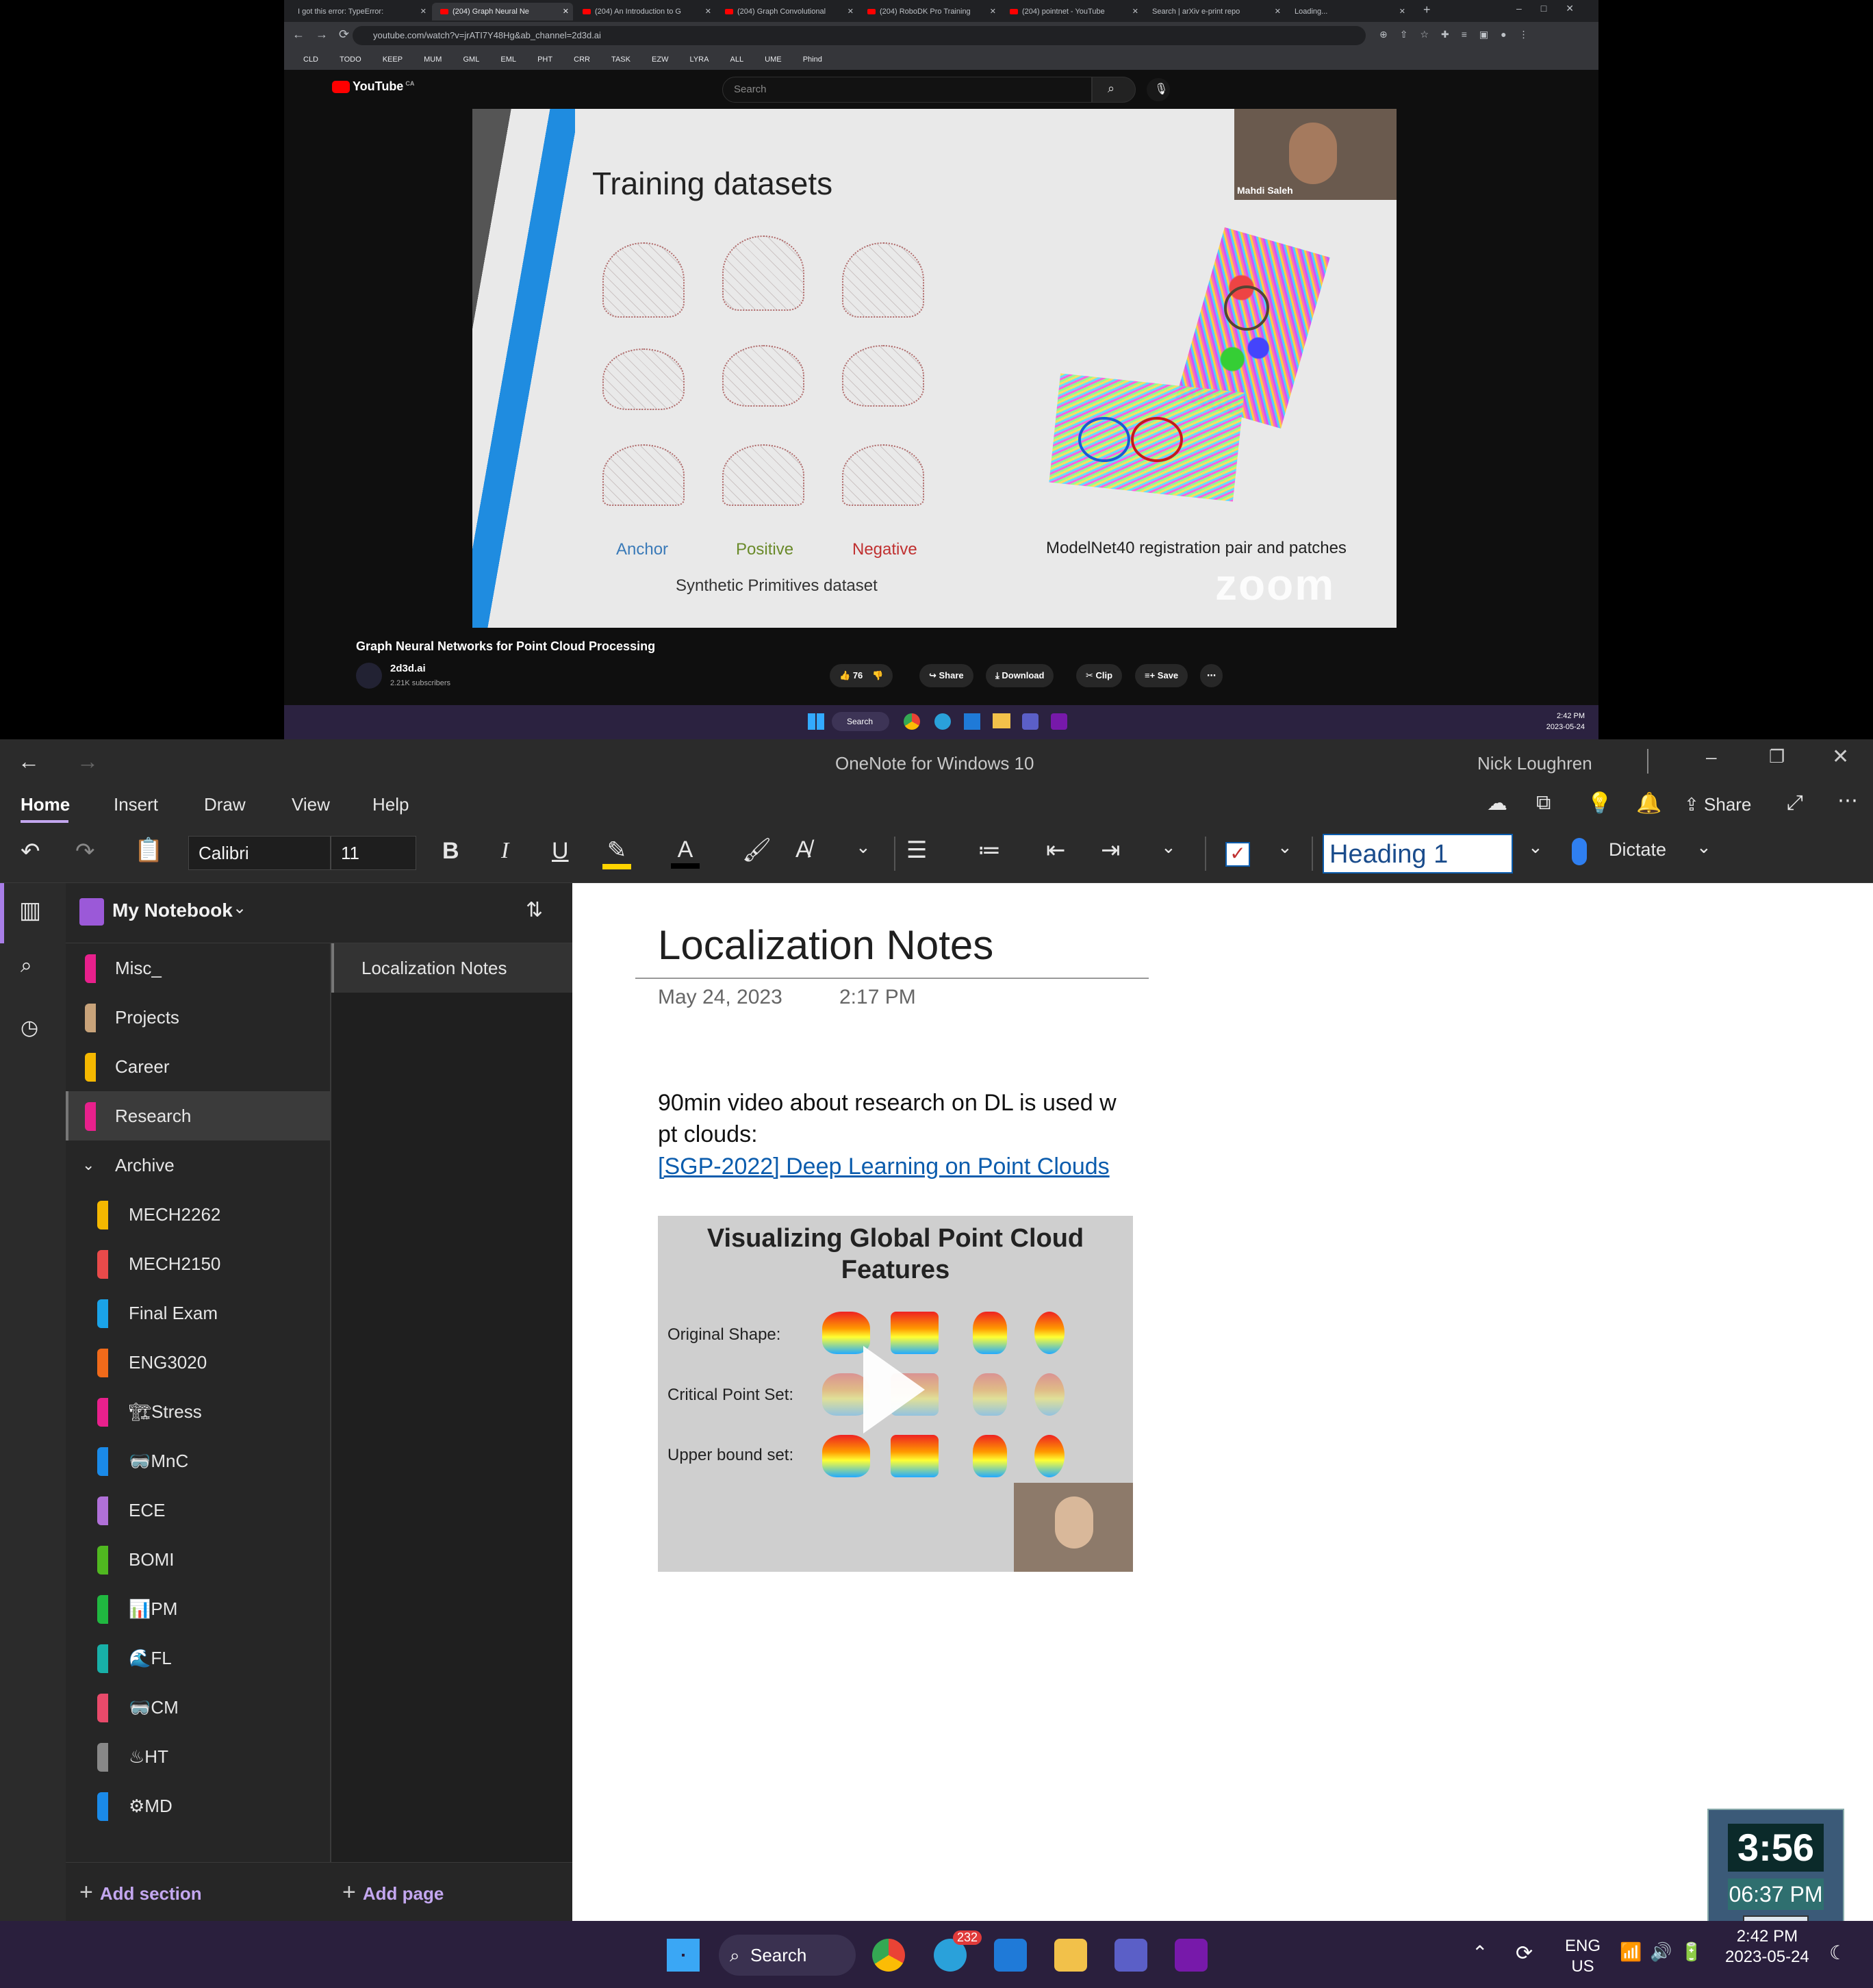 This screenshot has width=1873, height=1988. I want to click on teams-icon, so click(1131, 1955).